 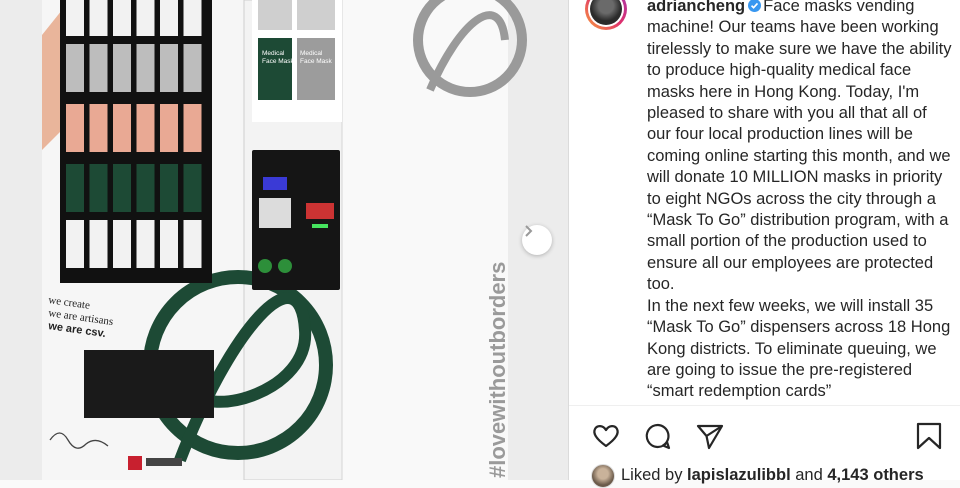 I want to click on comment-bubble-icon, so click(x=658, y=436).